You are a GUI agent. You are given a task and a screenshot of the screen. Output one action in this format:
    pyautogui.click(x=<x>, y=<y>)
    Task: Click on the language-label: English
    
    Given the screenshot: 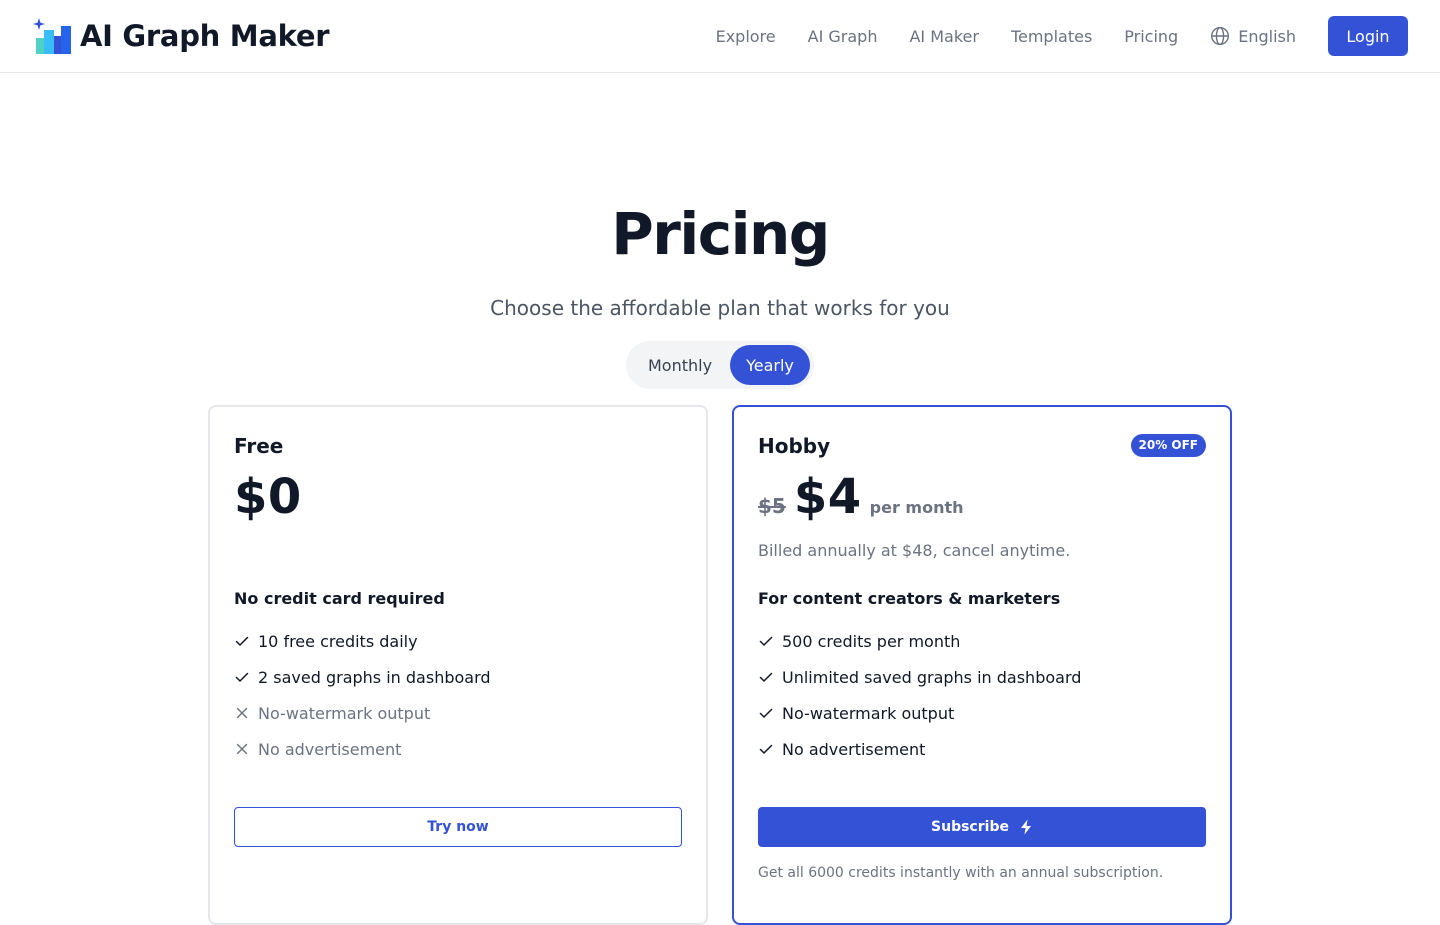 What is the action you would take?
    pyautogui.click(x=1267, y=36)
    